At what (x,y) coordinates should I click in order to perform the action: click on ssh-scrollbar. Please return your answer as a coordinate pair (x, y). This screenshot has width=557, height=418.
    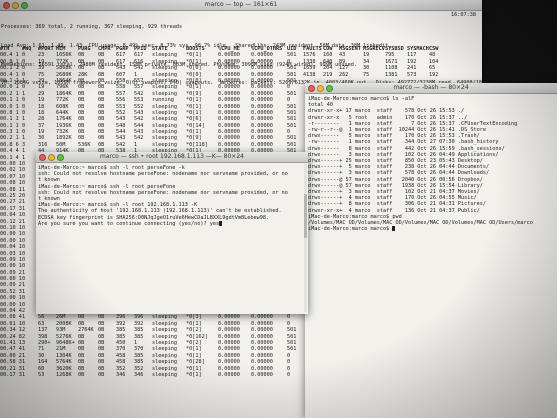
    Looking at the image, I should click on (305, 238).